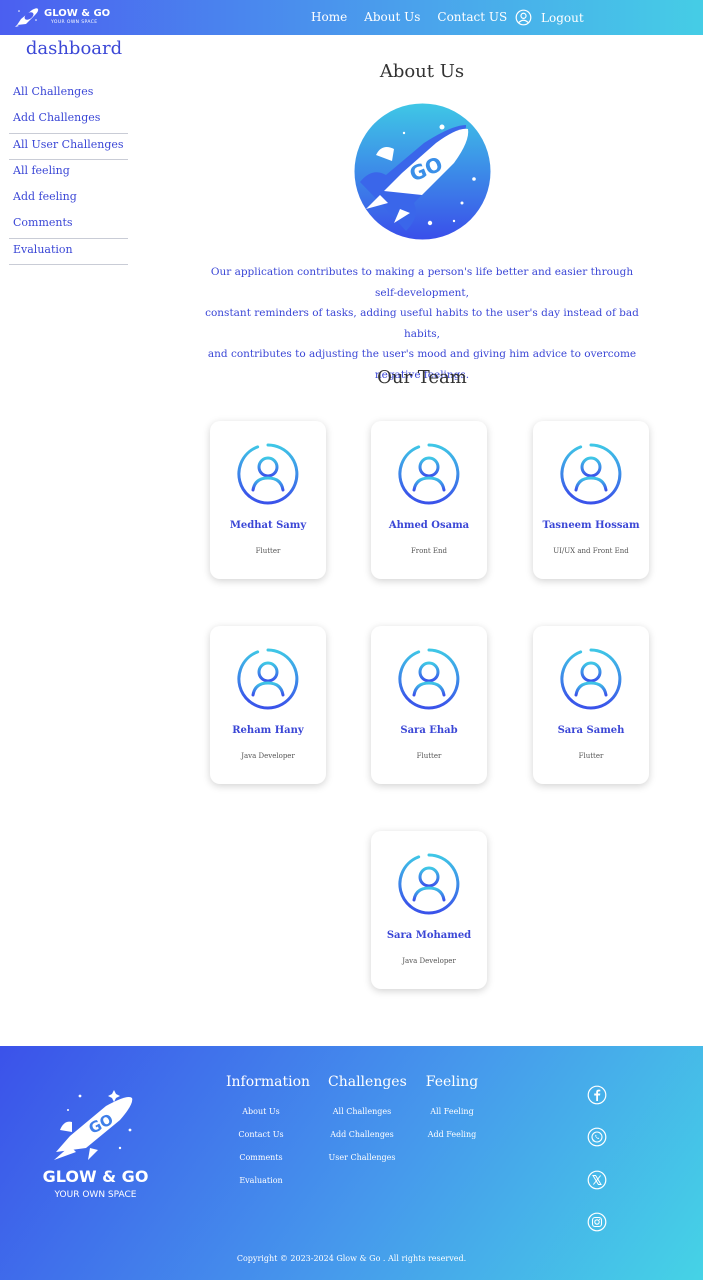 This screenshot has width=703, height=1280. Describe the element at coordinates (261, 1157) in the screenshot. I see `footer-link-comments: Comments` at that location.